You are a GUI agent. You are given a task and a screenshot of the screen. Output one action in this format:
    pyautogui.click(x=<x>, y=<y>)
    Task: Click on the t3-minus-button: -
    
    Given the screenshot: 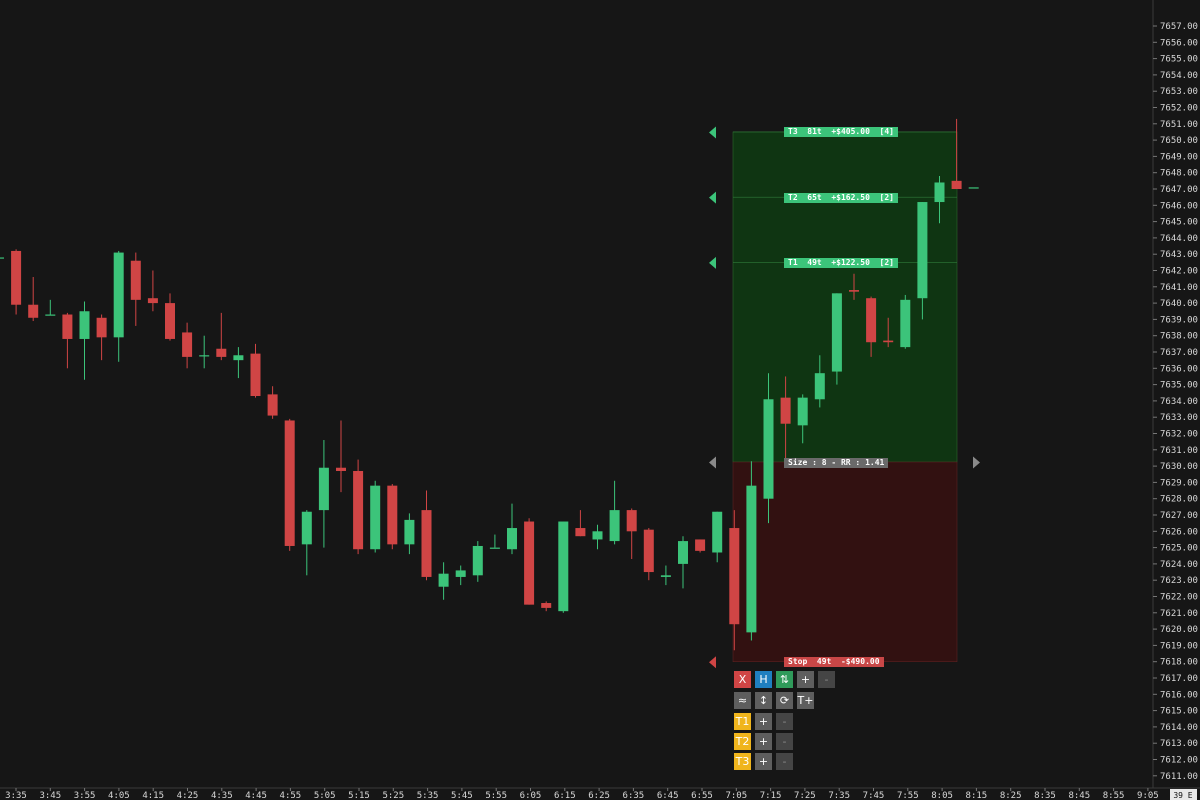 What is the action you would take?
    pyautogui.click(x=784, y=761)
    